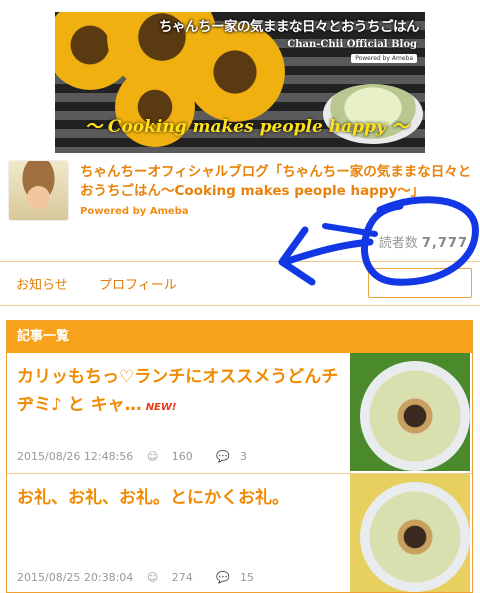 This screenshot has height=593, width=480. I want to click on banner-tagline: 〜 Cooking makes people happy 〜, so click(247, 127).